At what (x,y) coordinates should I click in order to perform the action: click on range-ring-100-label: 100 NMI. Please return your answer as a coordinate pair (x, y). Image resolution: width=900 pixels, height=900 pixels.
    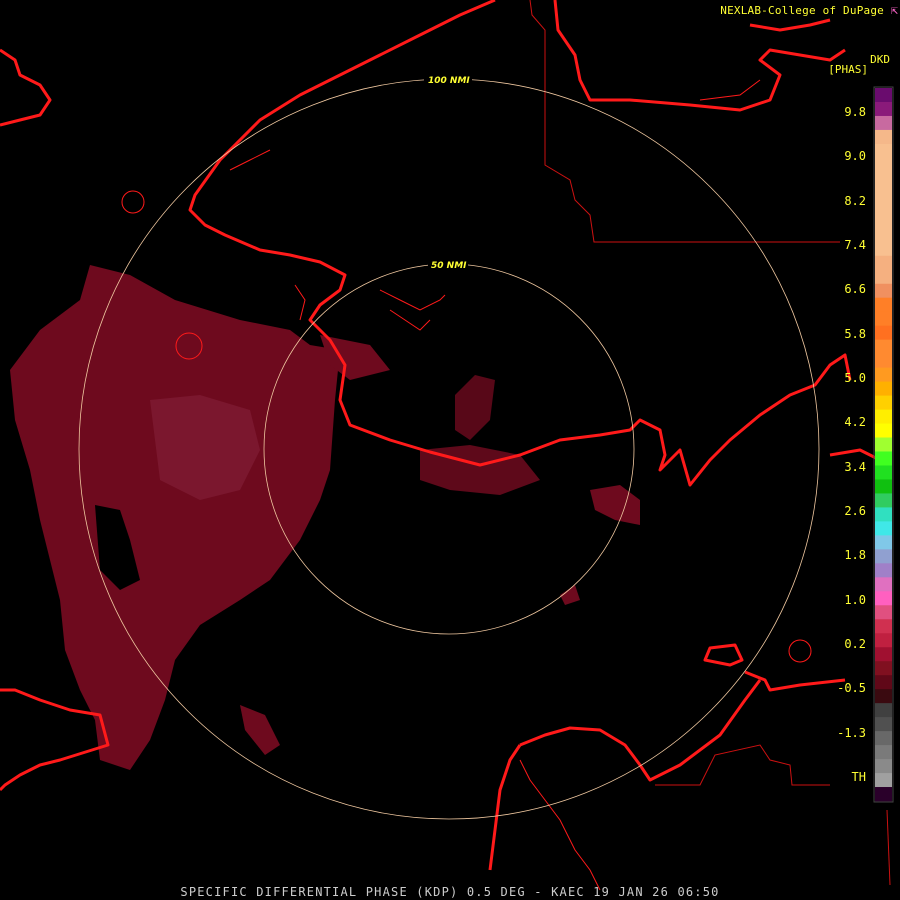
    Looking at the image, I should click on (449, 81).